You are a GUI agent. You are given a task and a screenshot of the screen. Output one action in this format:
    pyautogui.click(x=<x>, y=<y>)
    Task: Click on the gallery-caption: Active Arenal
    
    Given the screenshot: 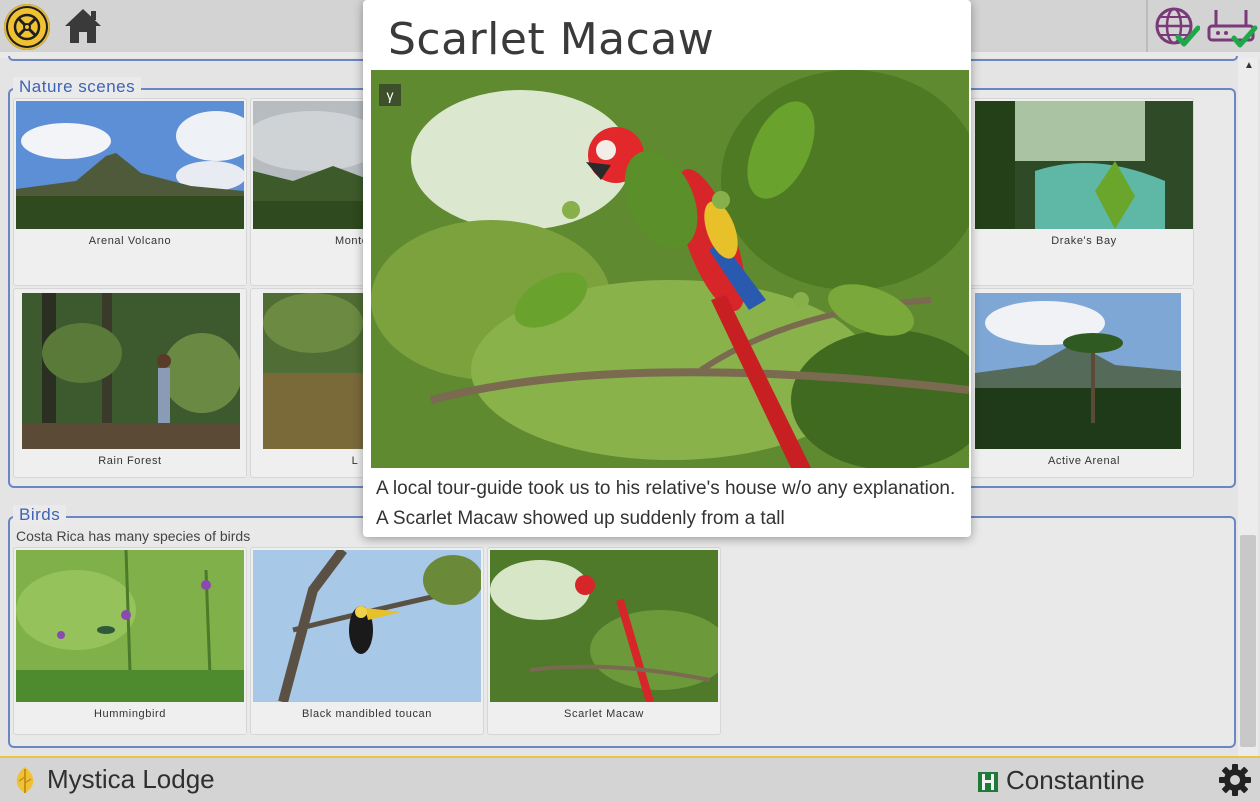 What is the action you would take?
    pyautogui.click(x=1083, y=461)
    